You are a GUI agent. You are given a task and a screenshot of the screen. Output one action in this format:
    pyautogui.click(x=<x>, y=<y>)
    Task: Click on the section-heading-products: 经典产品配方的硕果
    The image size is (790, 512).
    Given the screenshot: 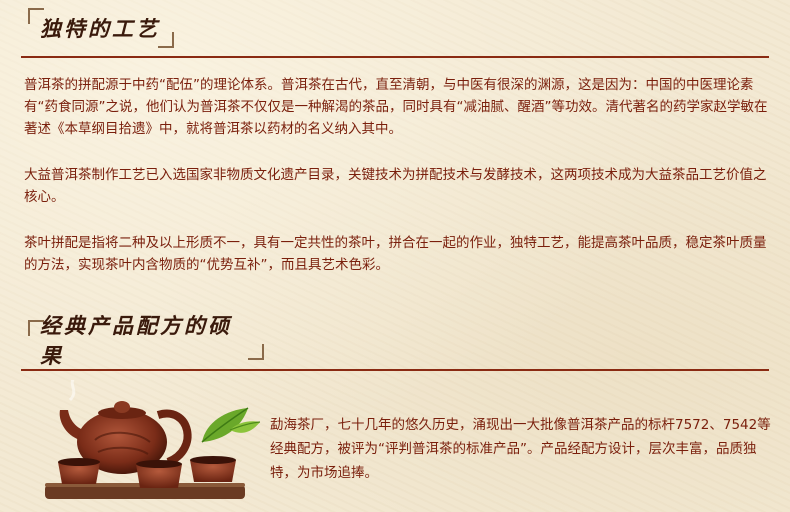 What is the action you would take?
    pyautogui.click(x=146, y=340)
    